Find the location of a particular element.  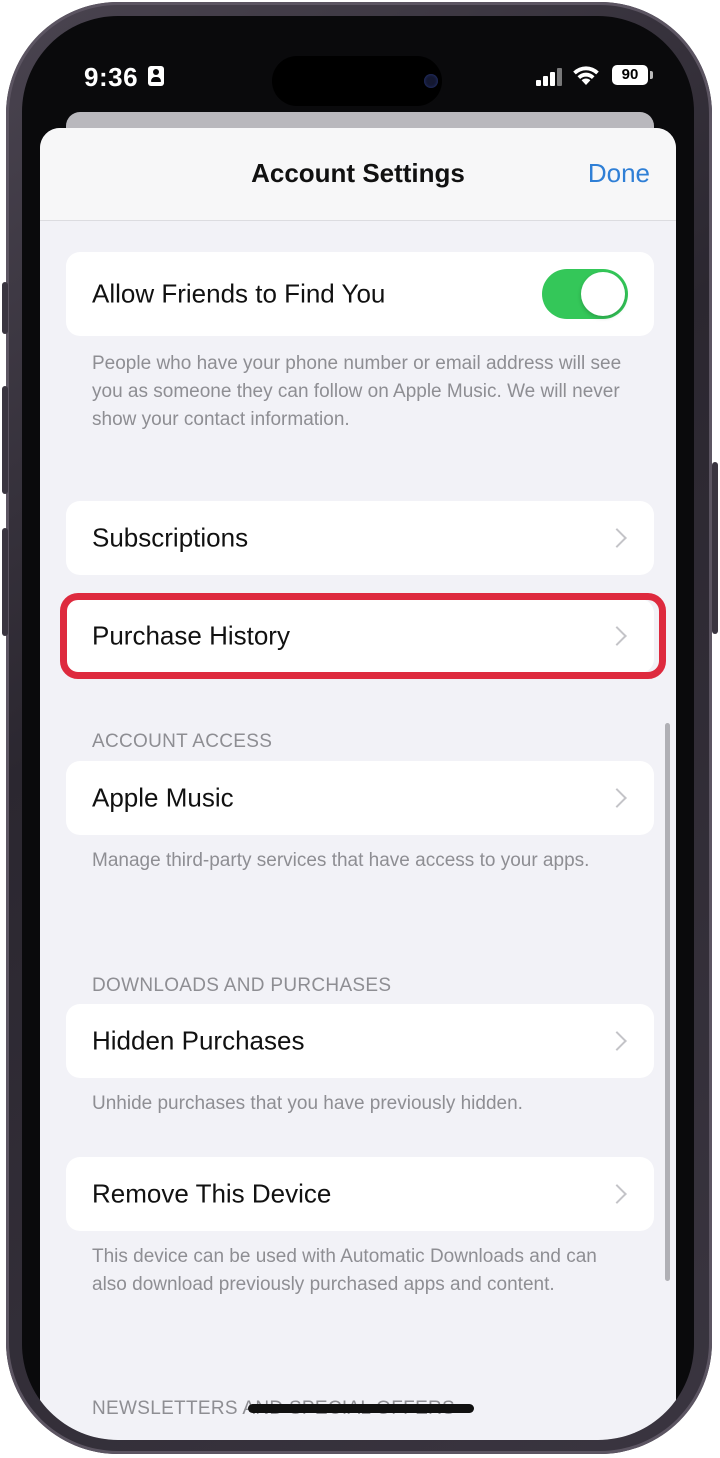

front-camera is located at coordinates (431, 81).